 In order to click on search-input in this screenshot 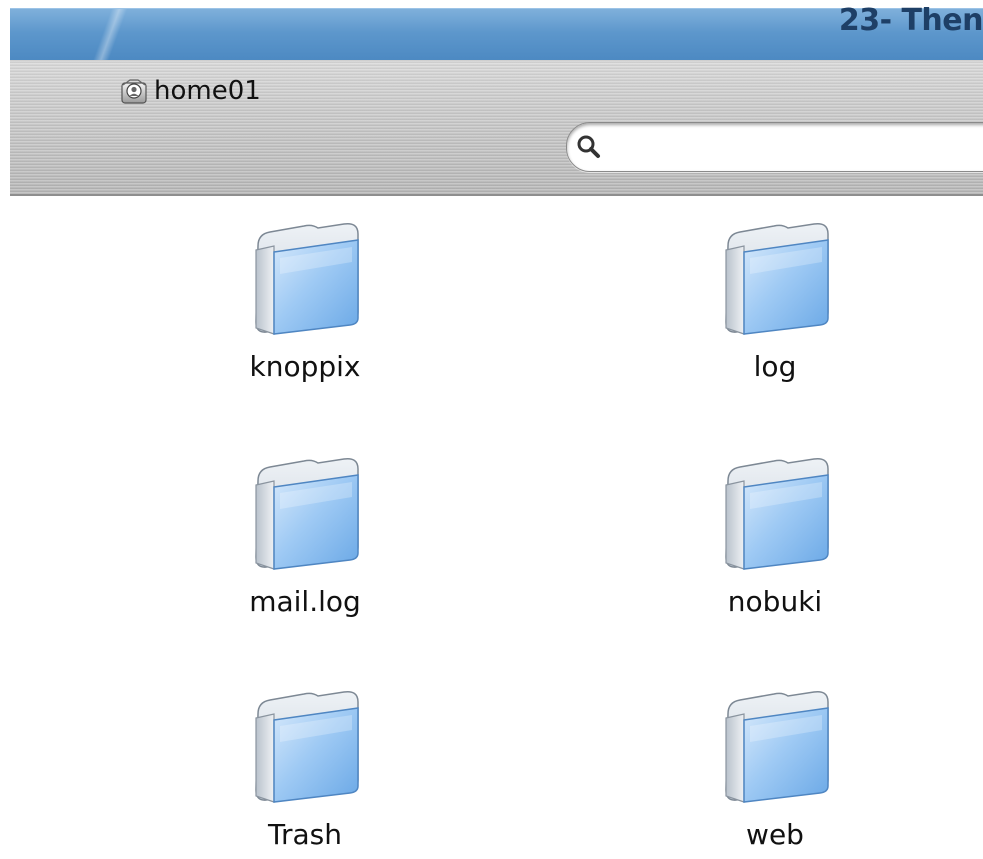, I will do `click(796, 147)`.